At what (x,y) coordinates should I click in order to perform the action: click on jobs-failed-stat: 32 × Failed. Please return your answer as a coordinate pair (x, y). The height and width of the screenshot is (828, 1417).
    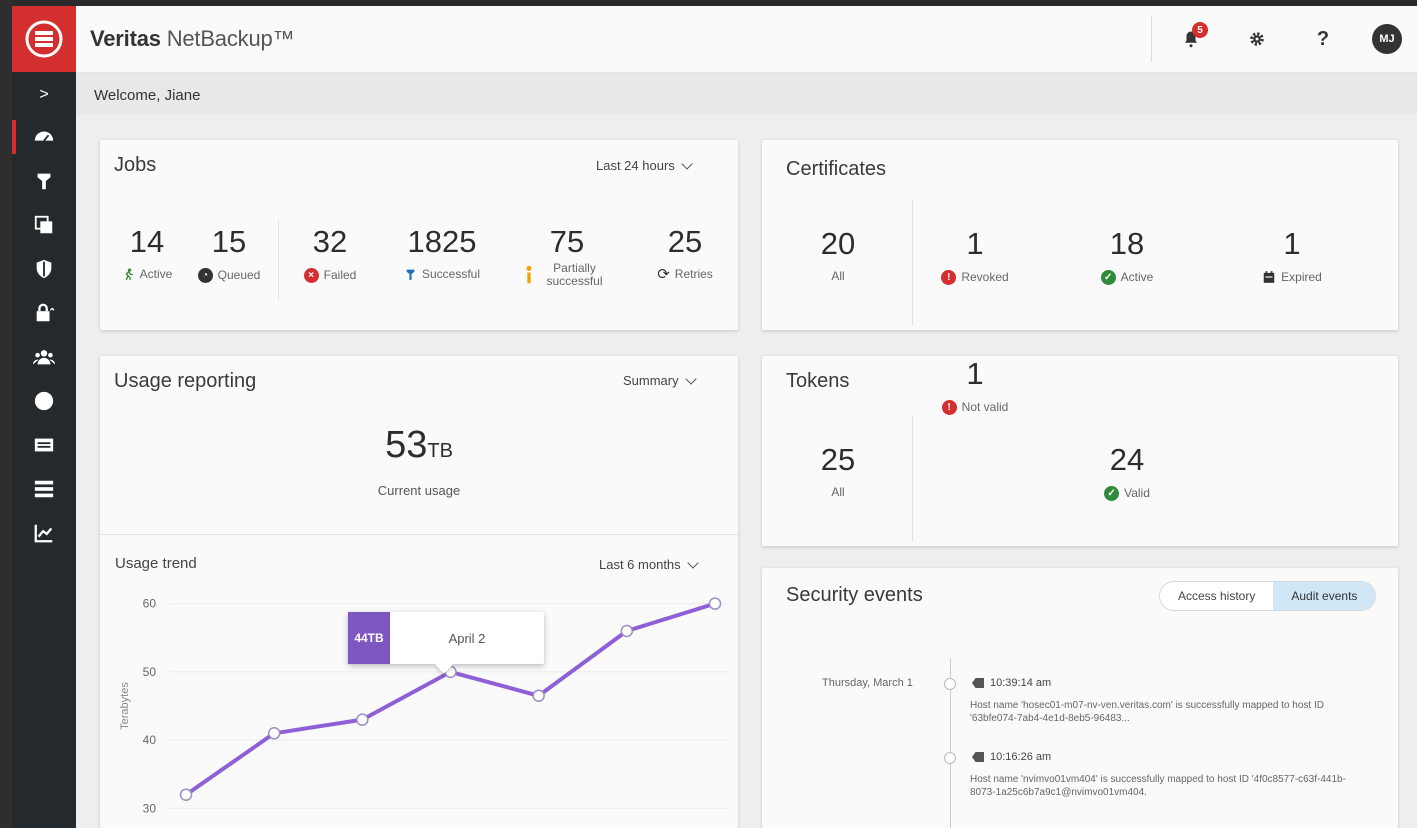
    Looking at the image, I should click on (330, 253).